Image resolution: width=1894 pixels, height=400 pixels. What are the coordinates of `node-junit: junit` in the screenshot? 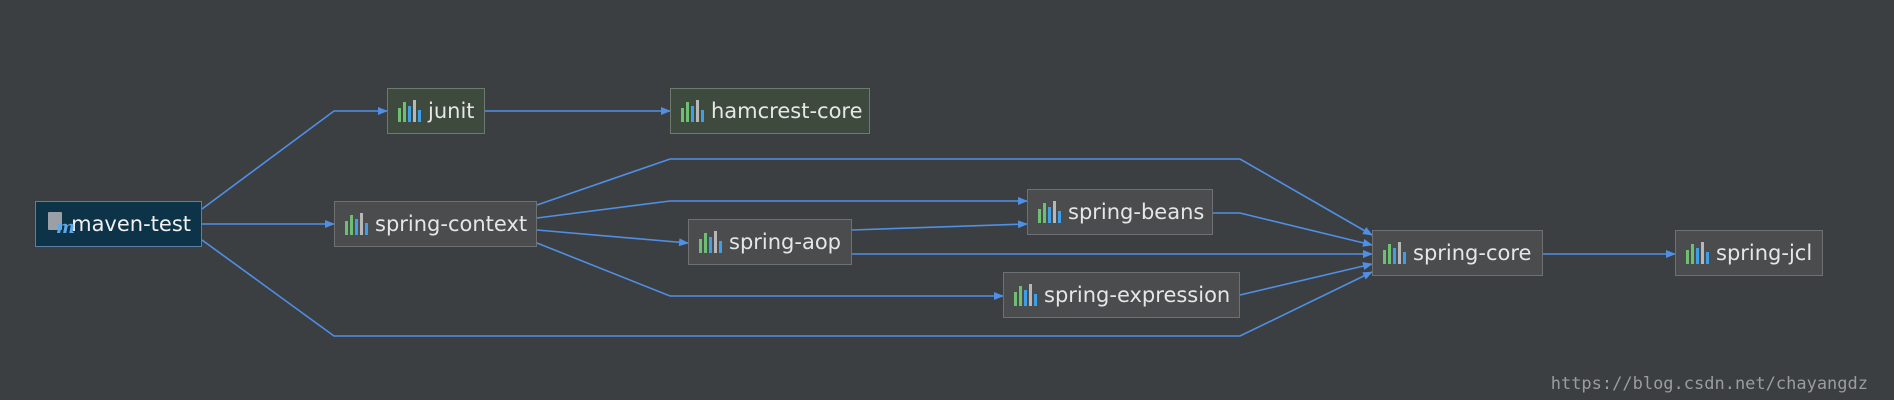 It's located at (436, 111).